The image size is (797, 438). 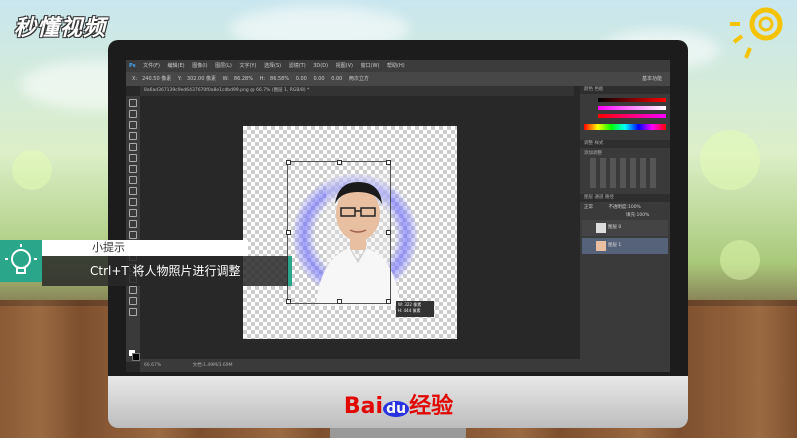 I want to click on height-field: 86.58%, so click(x=279, y=79).